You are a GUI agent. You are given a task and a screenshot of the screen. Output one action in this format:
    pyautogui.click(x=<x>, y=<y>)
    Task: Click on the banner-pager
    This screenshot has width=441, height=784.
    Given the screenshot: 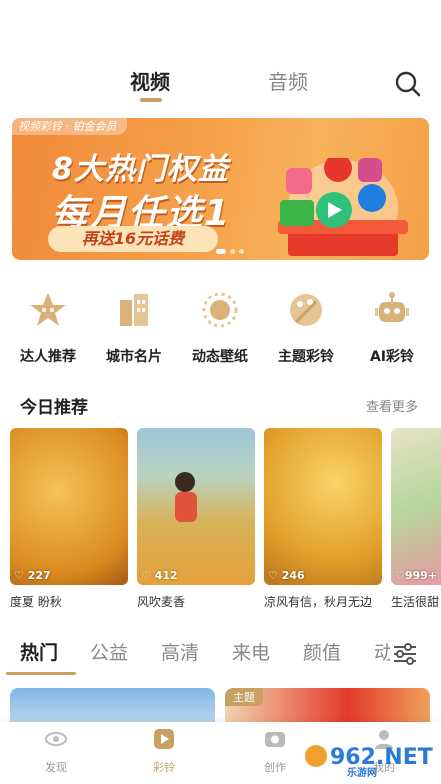 What is the action you would take?
    pyautogui.click(x=232, y=248)
    